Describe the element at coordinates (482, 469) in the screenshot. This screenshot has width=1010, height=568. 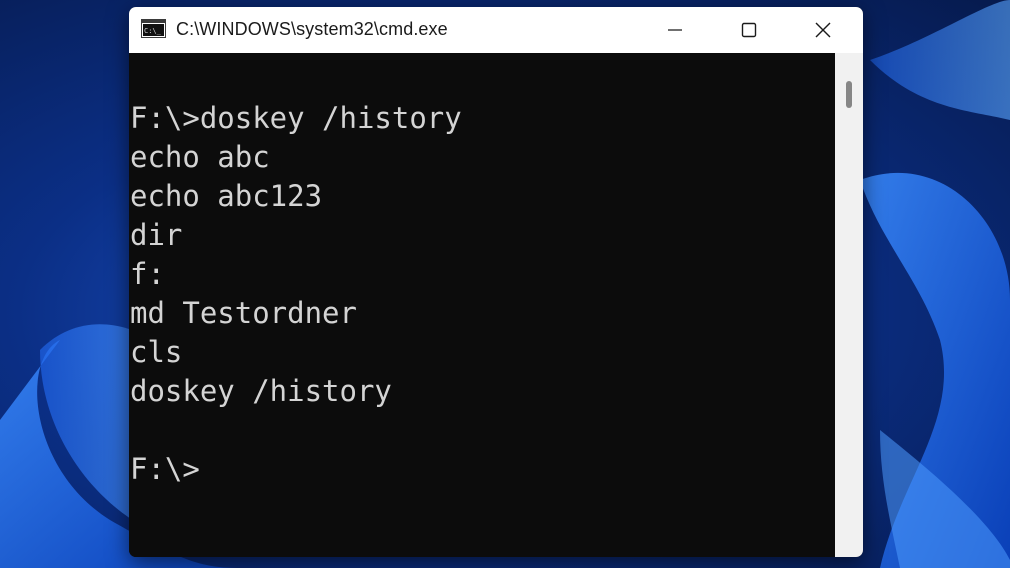
I see `console-prompt: F:\>` at that location.